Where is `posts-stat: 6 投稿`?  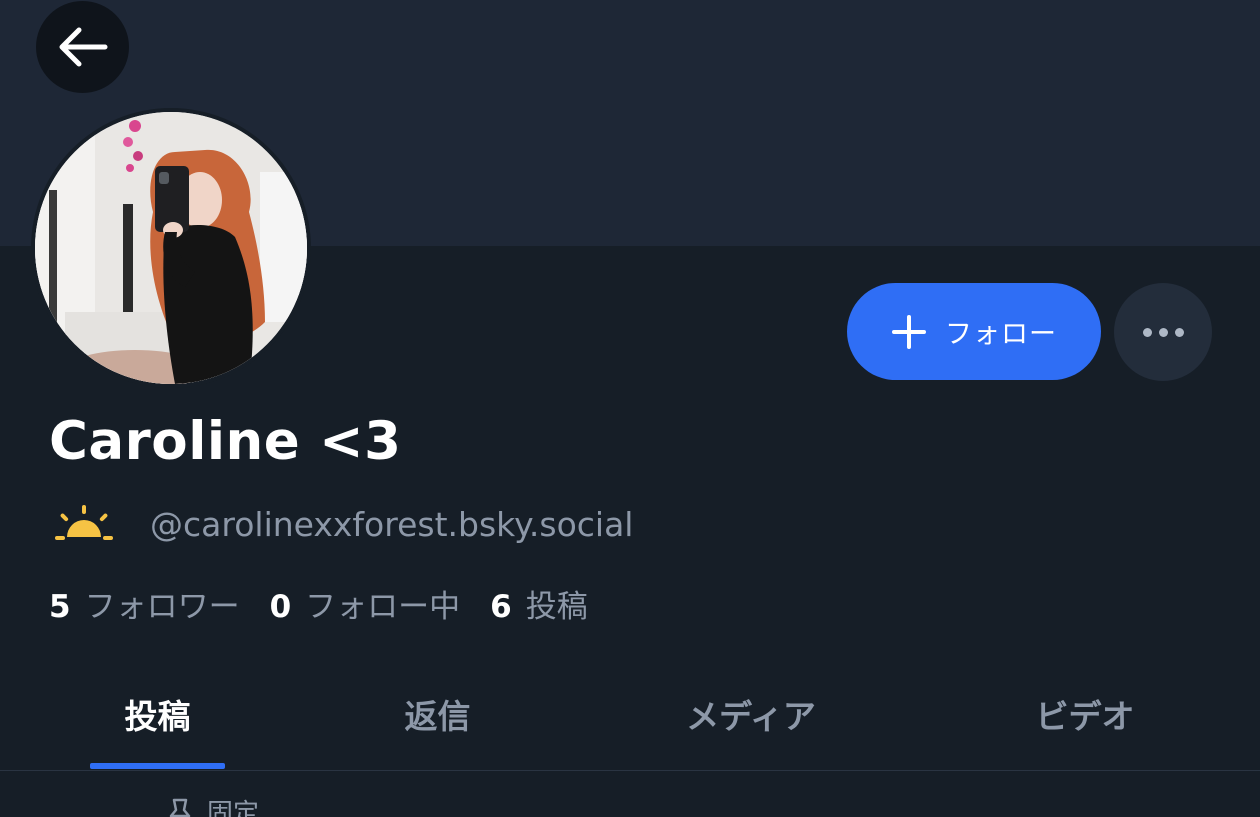 posts-stat: 6 投稿 is located at coordinates (539, 607).